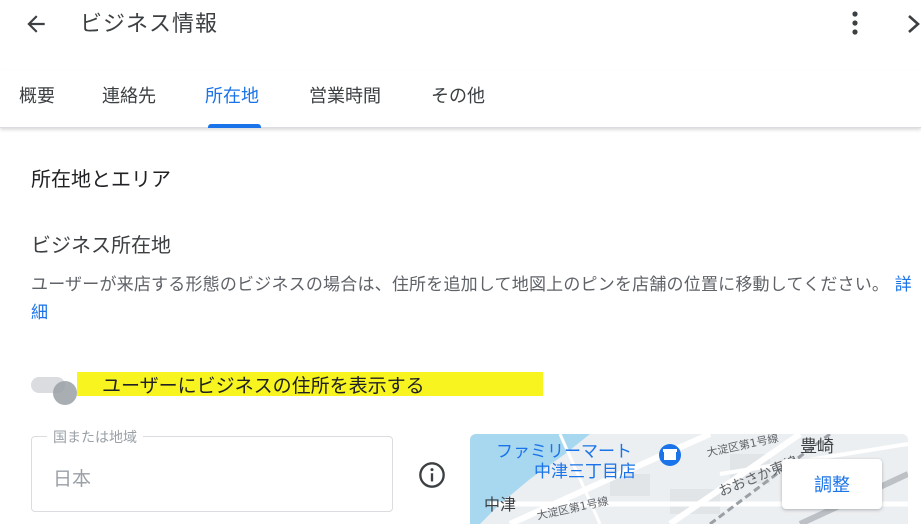  I want to click on show-address-toggle, so click(54, 391).